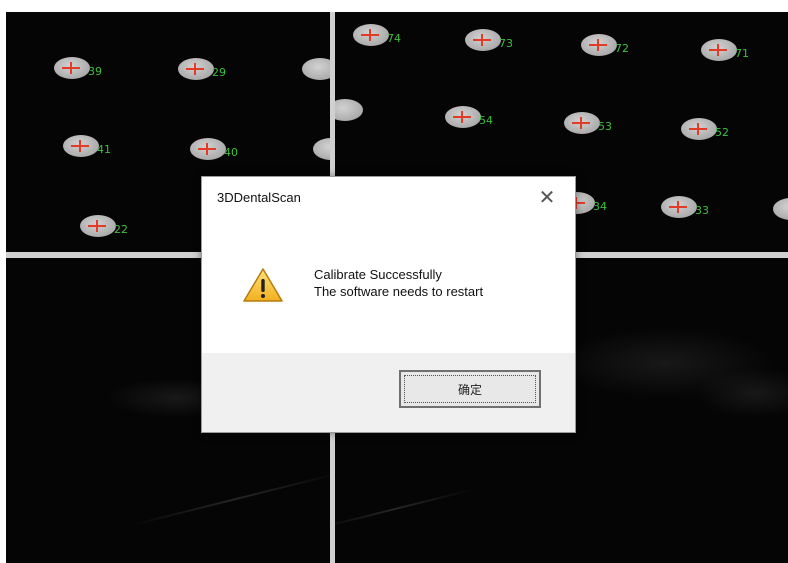 The image size is (788, 563). Describe the element at coordinates (394, 38) in the screenshot. I see `marker-label: 74` at that location.